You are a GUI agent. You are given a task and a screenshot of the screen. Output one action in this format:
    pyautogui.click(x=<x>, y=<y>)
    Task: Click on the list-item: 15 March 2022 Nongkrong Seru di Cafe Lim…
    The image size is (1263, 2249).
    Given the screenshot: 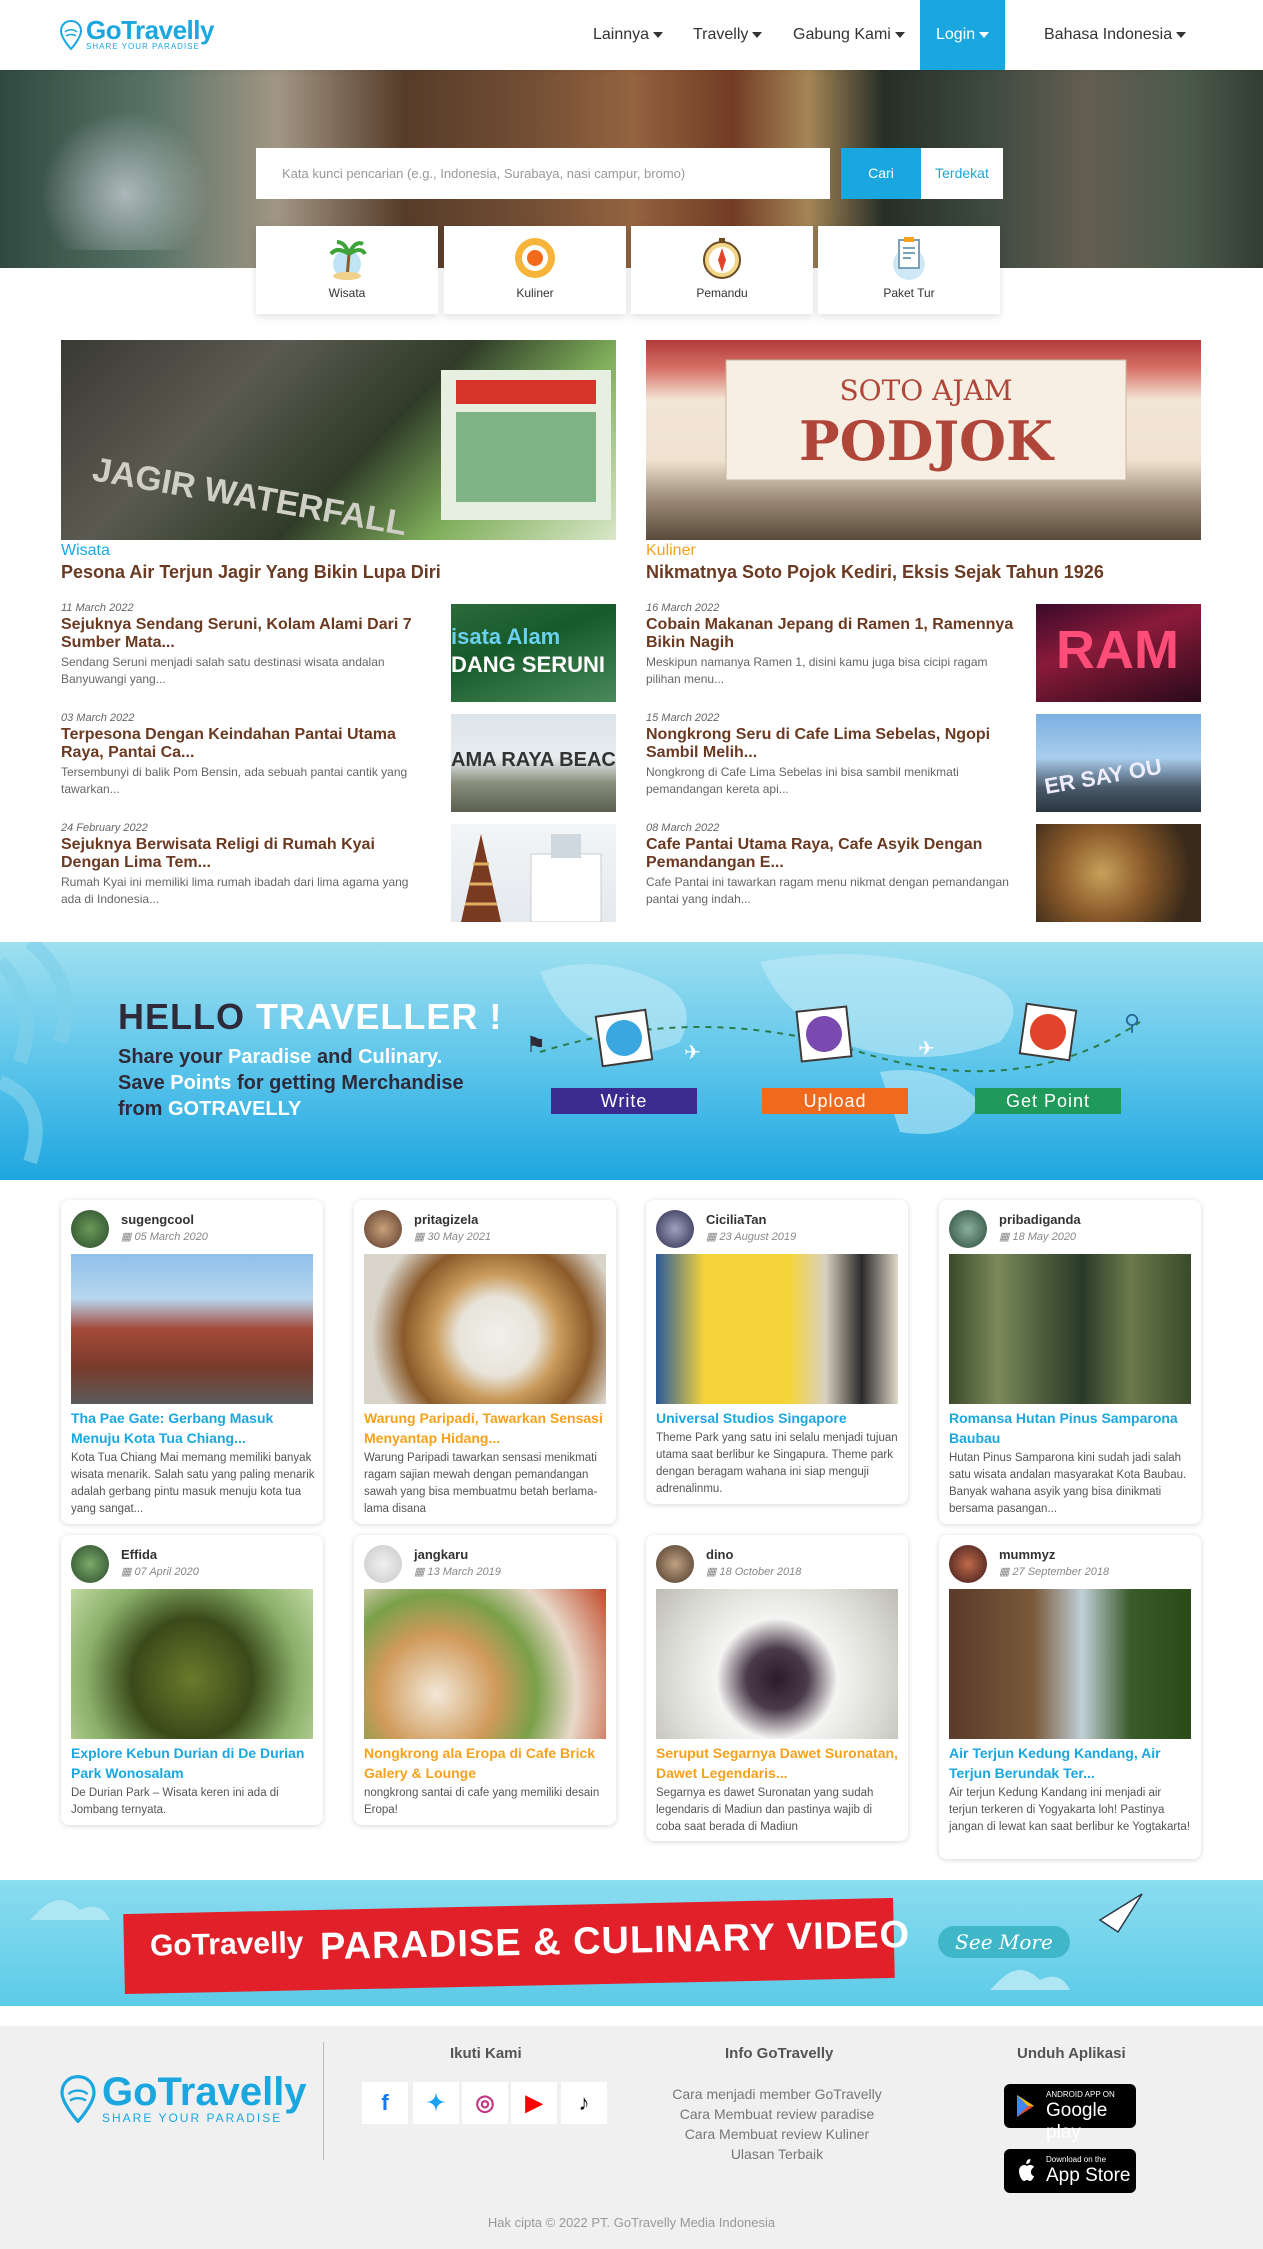 What is the action you would take?
    pyautogui.click(x=923, y=762)
    